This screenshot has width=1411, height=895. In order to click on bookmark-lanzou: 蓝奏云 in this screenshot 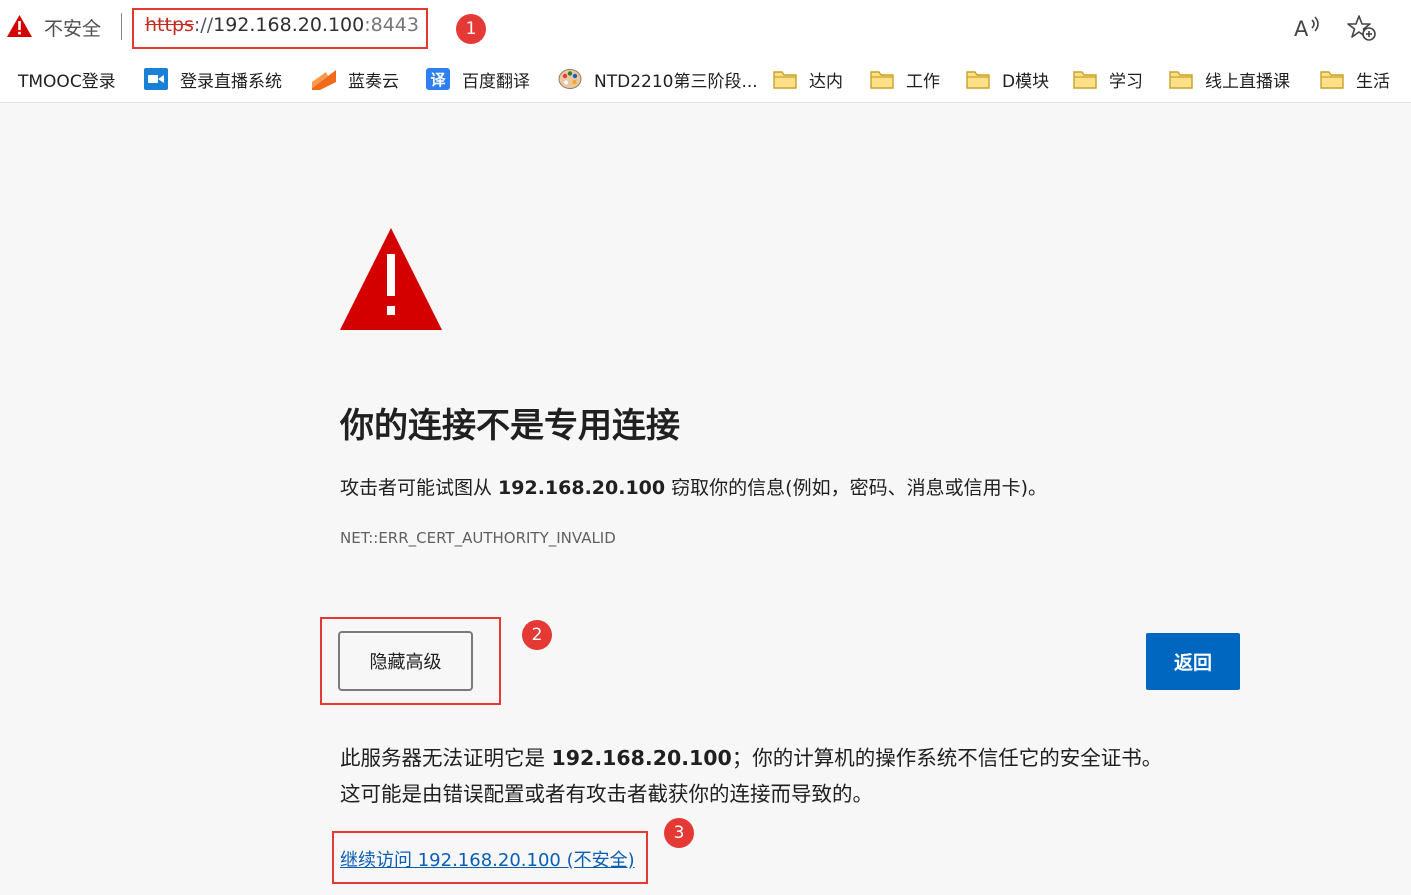, I will do `click(355, 79)`.